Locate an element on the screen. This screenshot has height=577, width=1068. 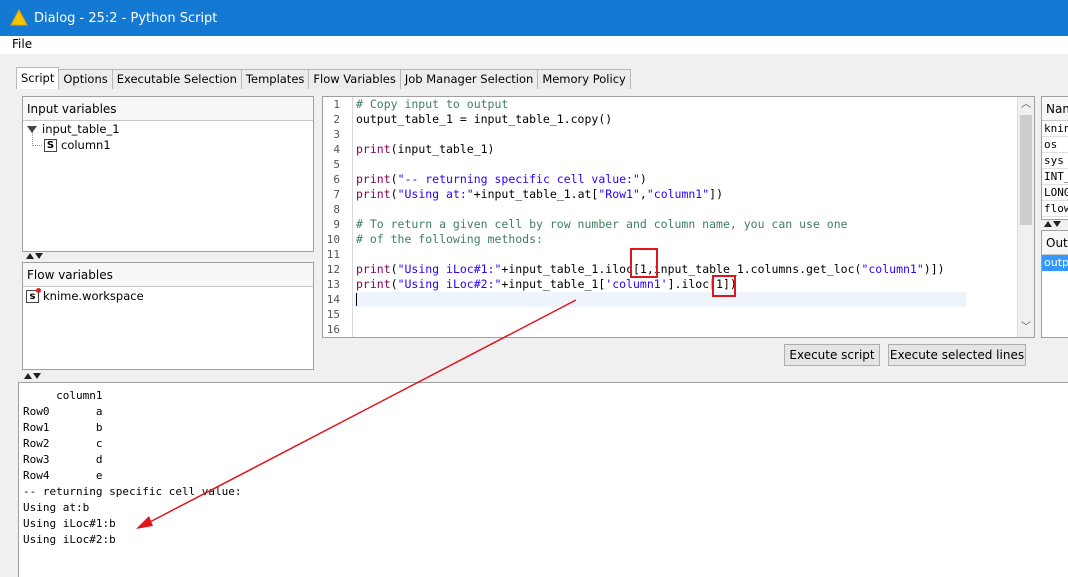
window-title: Dialog - 25:2 - Python Script is located at coordinates (126, 18).